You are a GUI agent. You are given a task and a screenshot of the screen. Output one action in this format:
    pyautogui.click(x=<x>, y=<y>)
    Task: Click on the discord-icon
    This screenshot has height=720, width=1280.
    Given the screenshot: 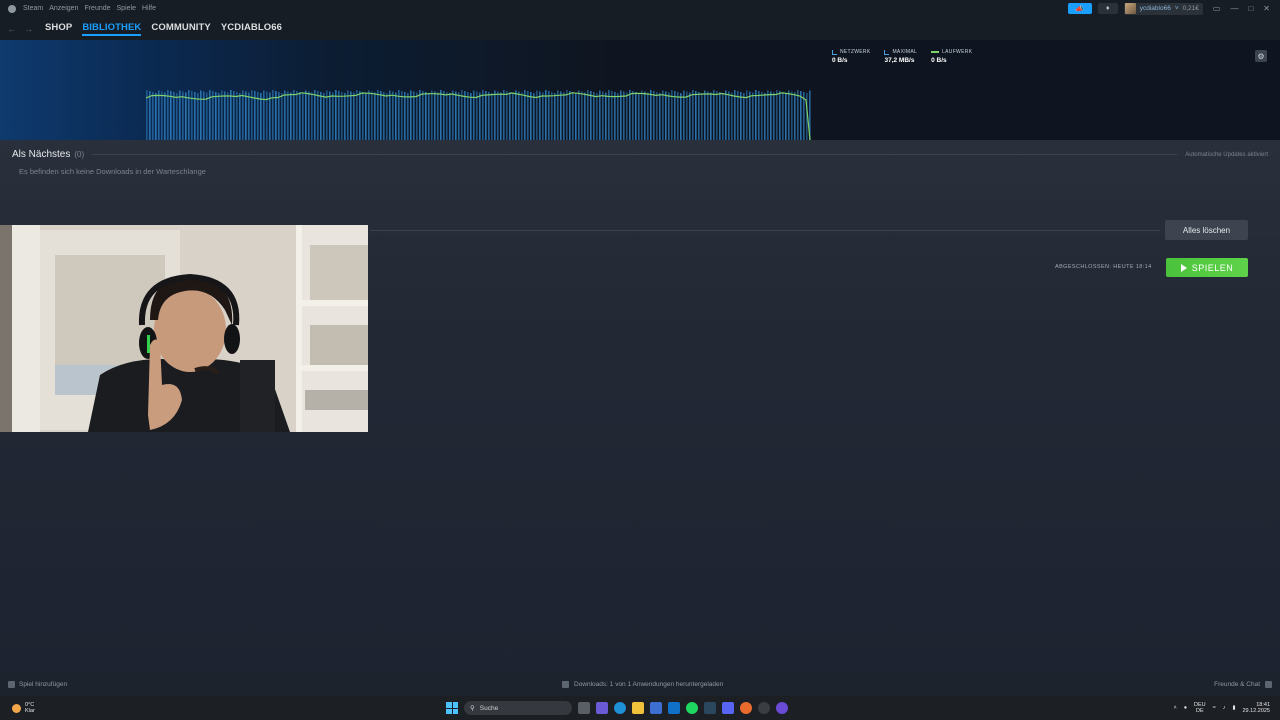 What is the action you would take?
    pyautogui.click(x=728, y=708)
    